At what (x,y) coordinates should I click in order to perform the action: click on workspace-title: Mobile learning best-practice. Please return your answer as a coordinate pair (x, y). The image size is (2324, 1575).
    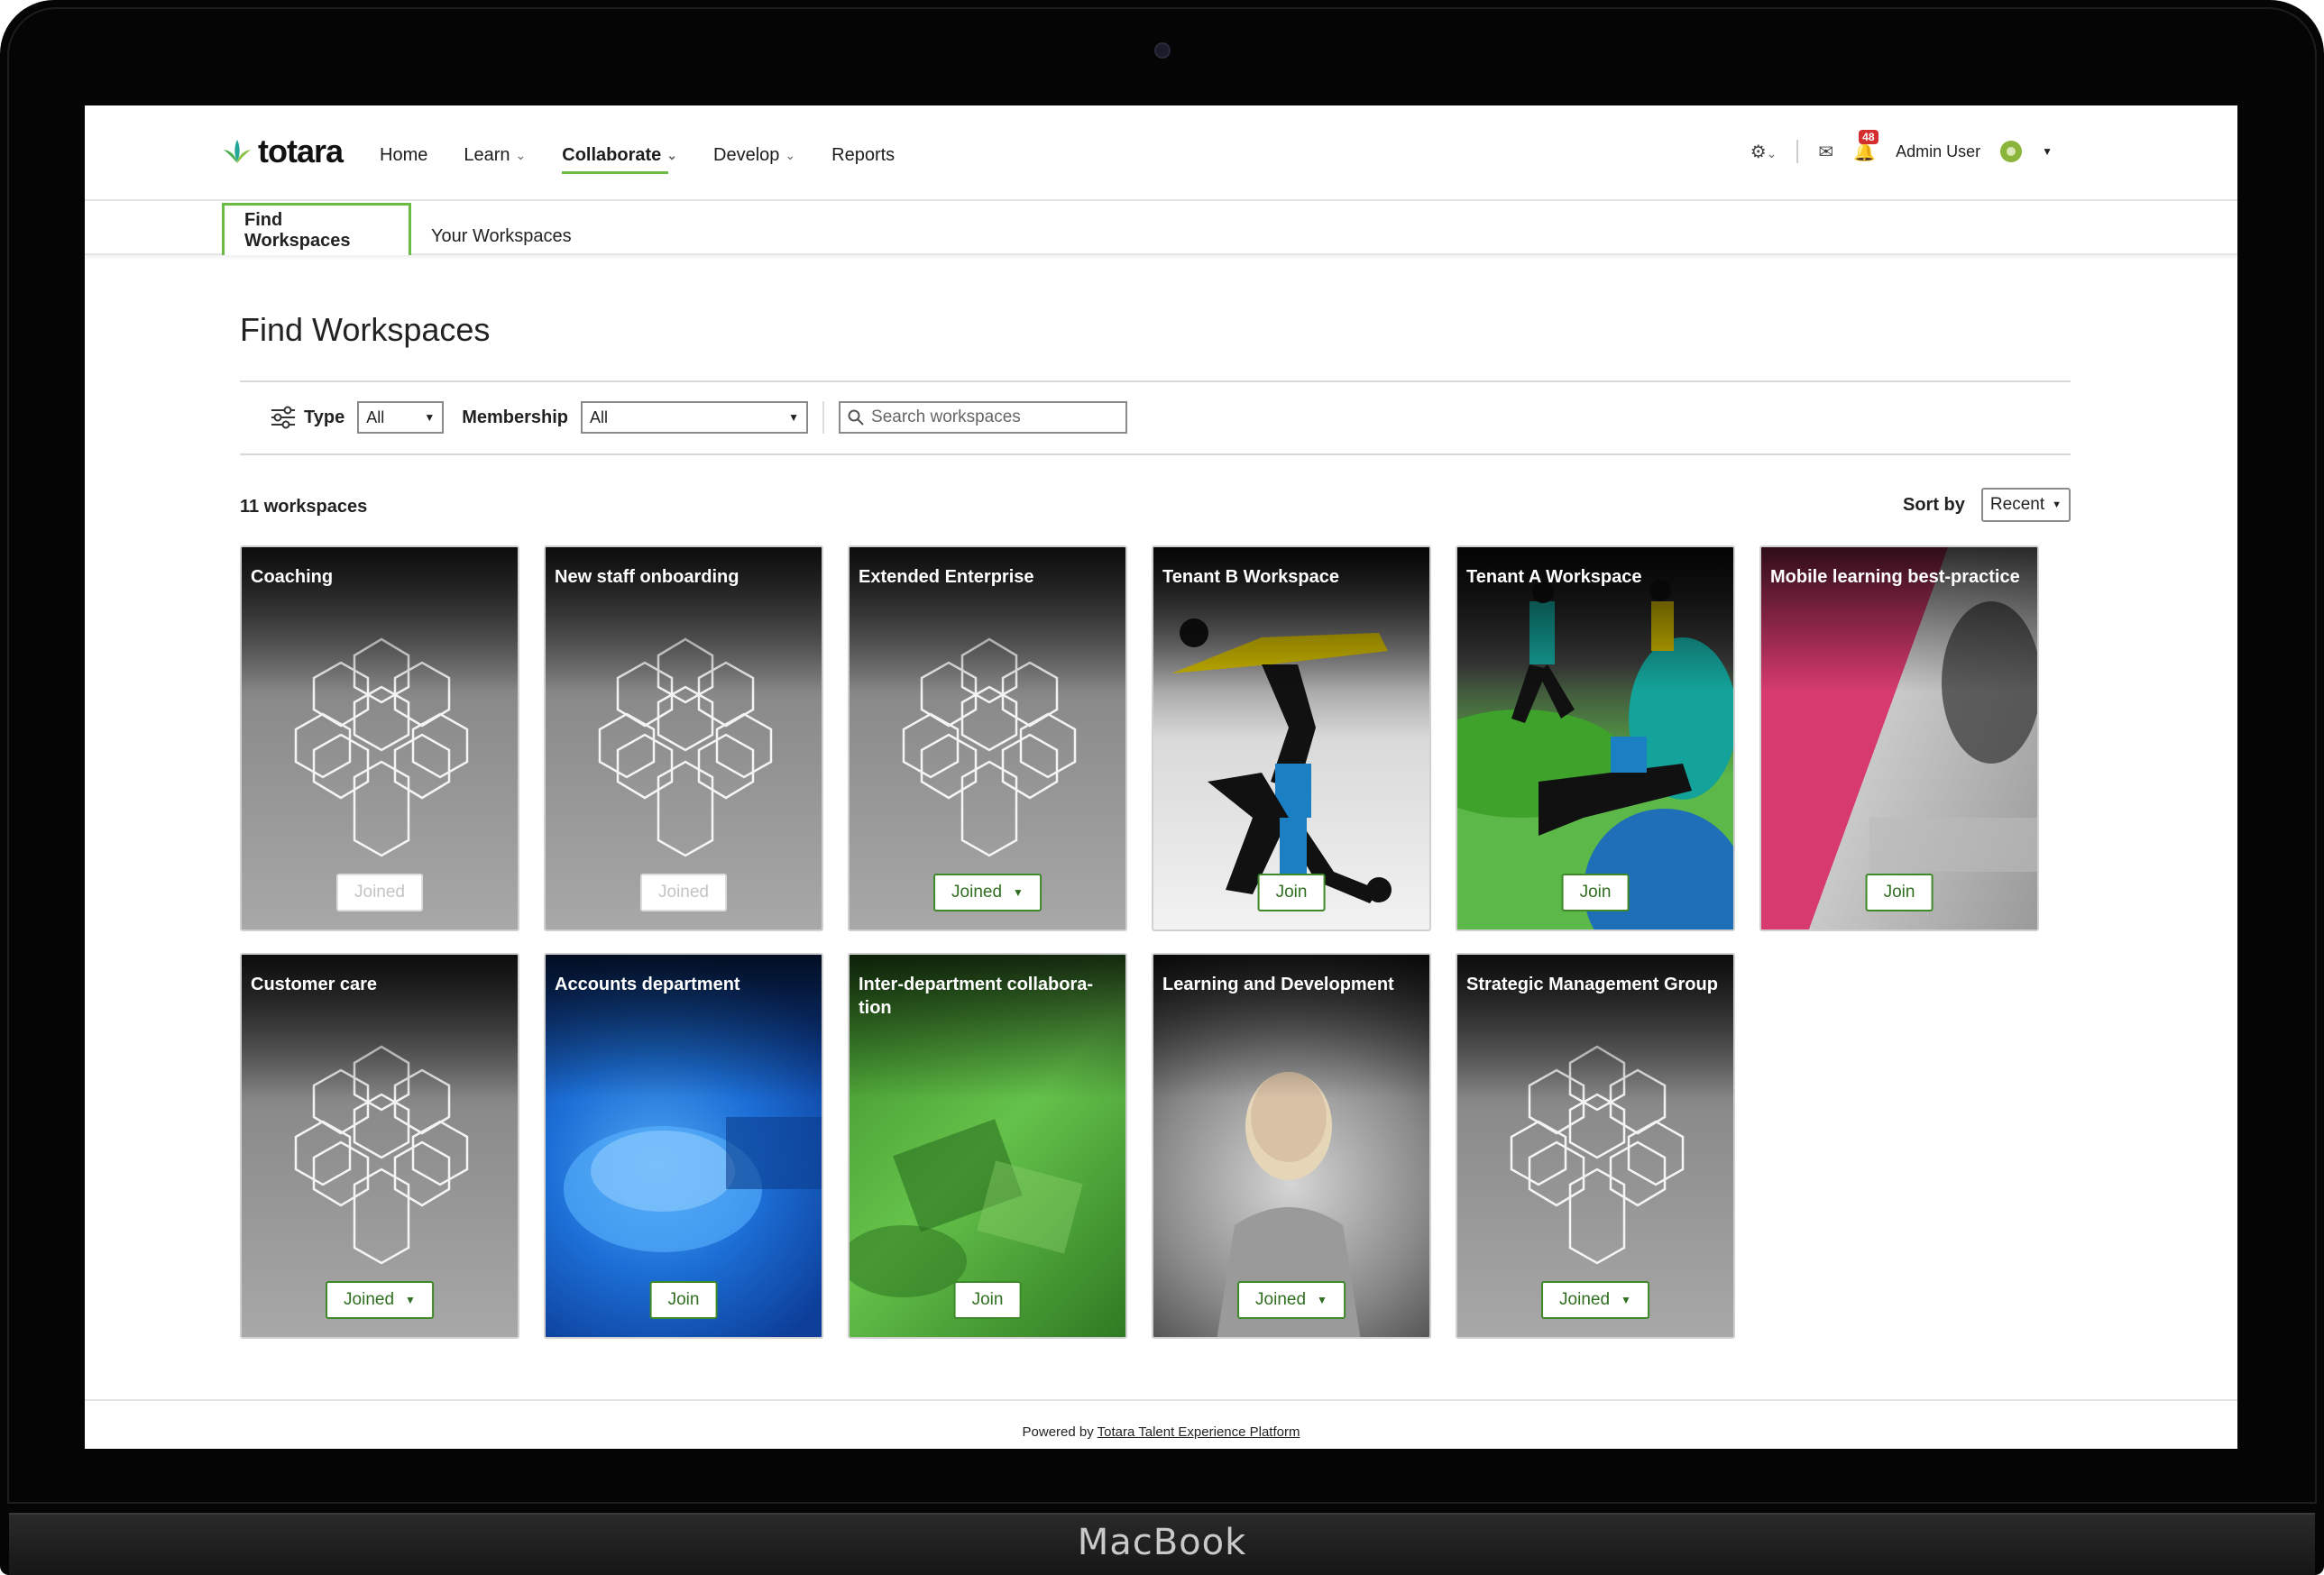
    Looking at the image, I should click on (1895, 577).